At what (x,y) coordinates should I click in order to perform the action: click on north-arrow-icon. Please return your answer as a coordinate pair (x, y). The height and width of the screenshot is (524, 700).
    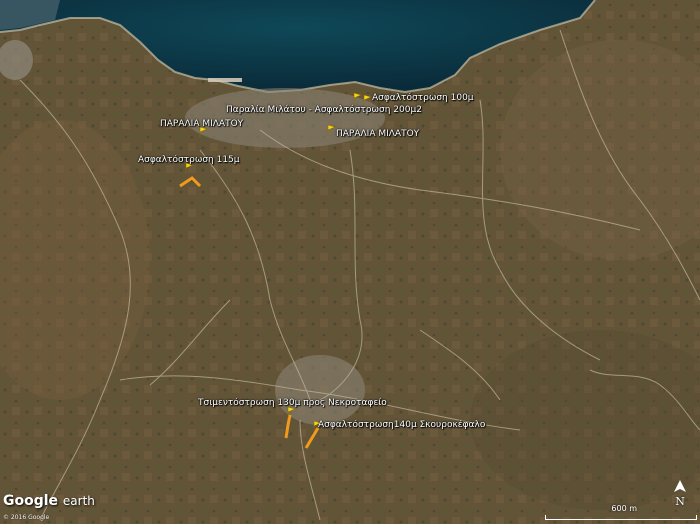
    Looking at the image, I should click on (680, 486).